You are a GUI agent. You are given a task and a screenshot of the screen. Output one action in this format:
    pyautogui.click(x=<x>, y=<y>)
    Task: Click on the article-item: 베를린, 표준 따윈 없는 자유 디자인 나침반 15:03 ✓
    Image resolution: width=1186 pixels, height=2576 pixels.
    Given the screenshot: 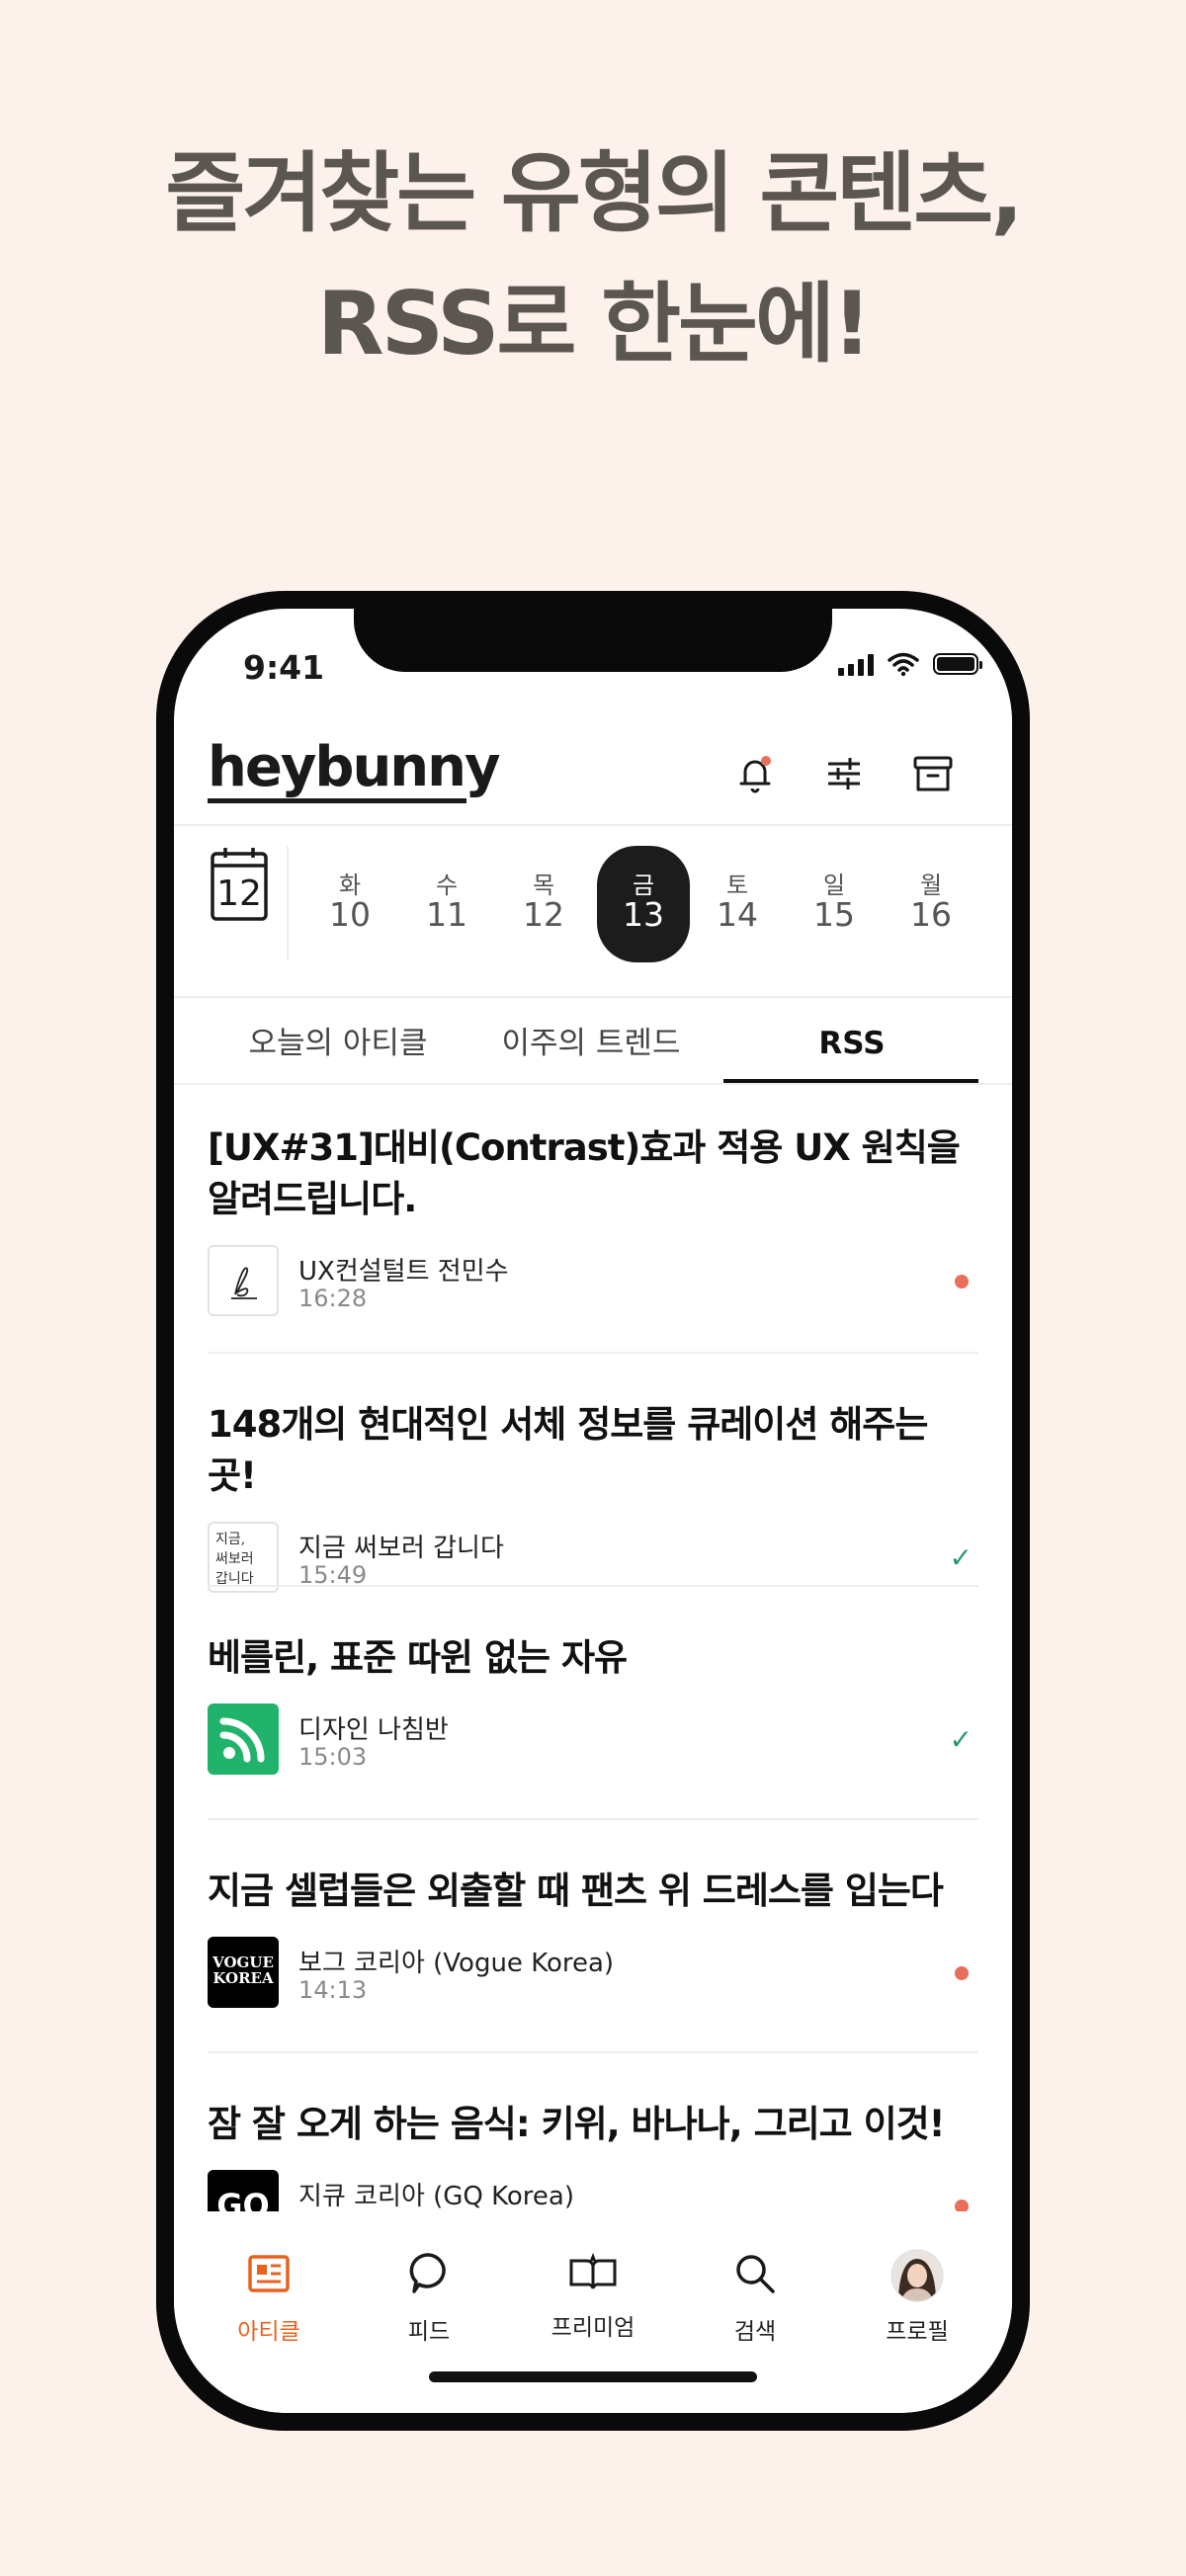 What is the action you would take?
    pyautogui.click(x=593, y=1704)
    